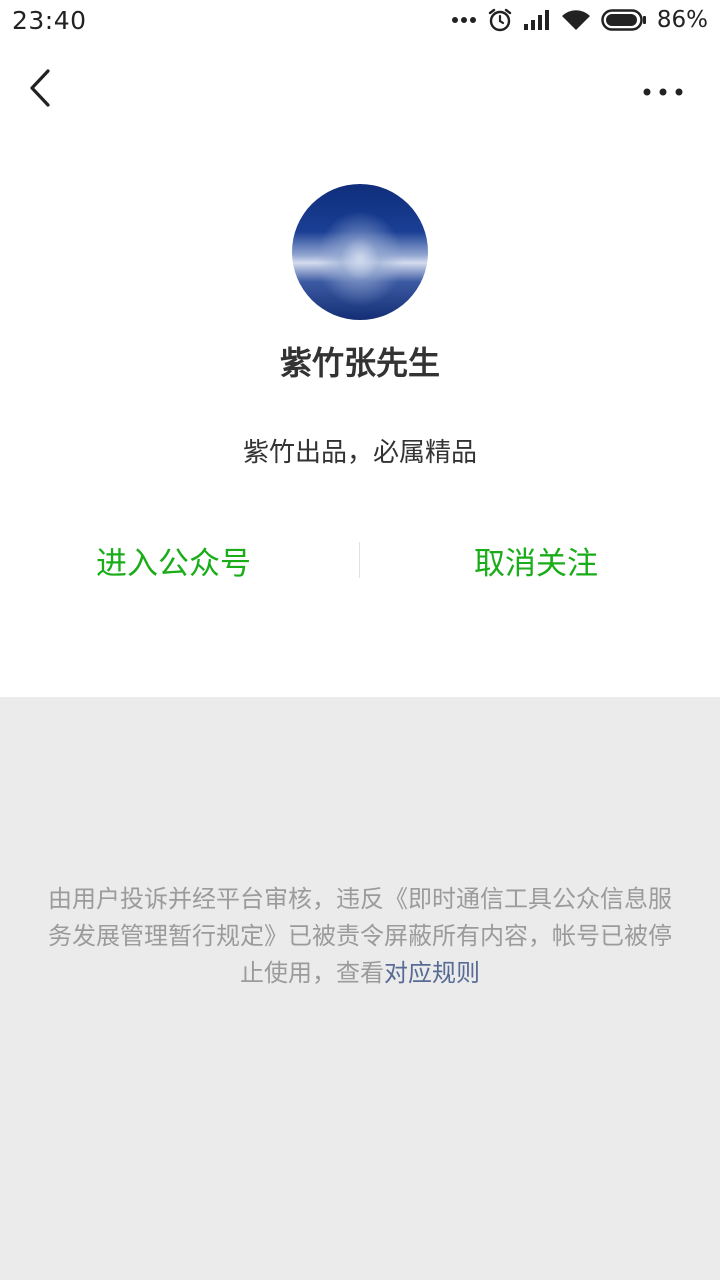  Describe the element at coordinates (576, 20) in the screenshot. I see `wifi-icon` at that location.